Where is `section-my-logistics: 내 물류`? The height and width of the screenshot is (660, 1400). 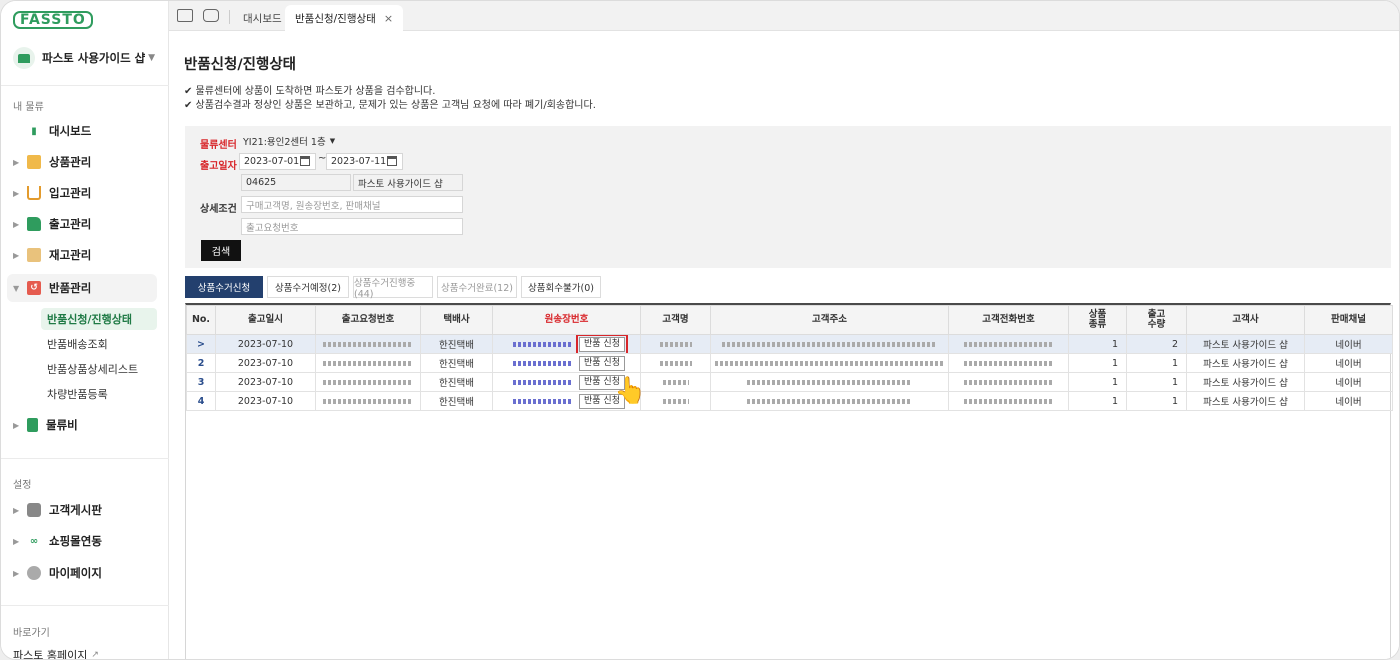
section-my-logistics: 내 물류 is located at coordinates (28, 107).